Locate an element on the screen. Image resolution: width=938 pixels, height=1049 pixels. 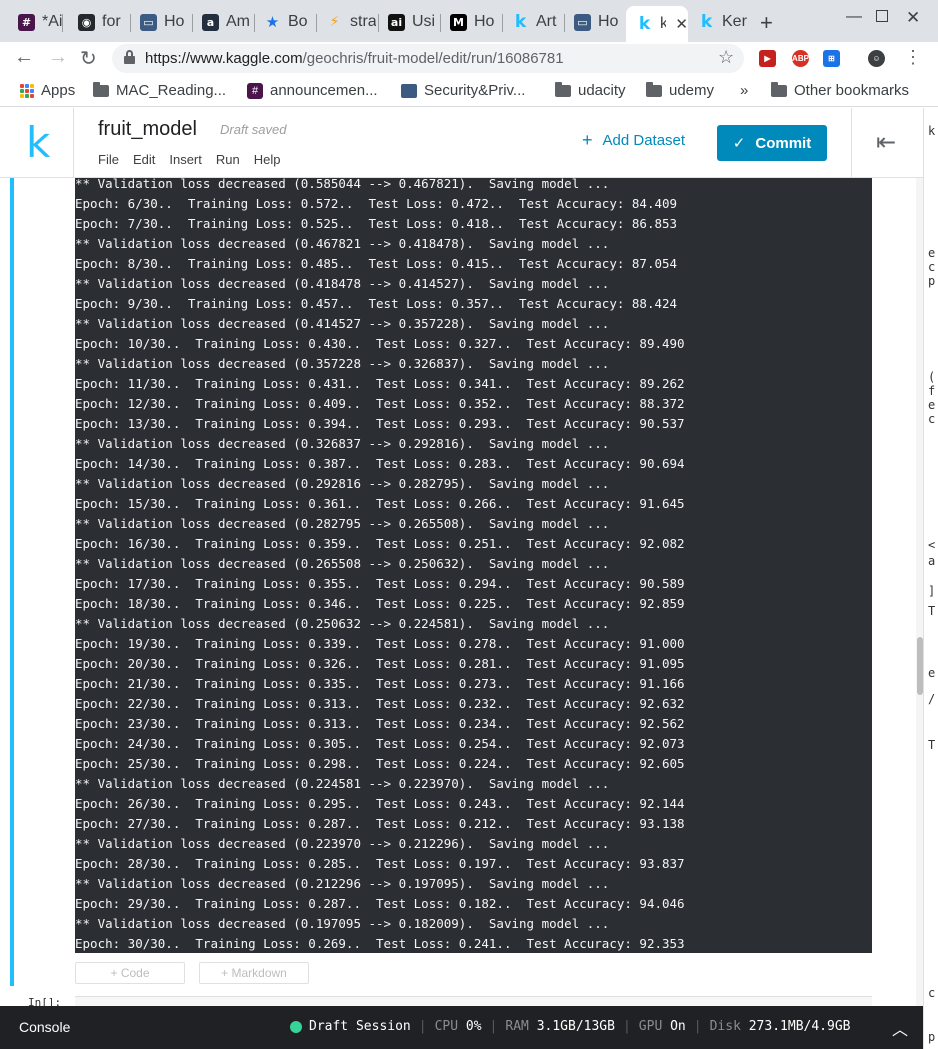
disk-value: 273.1MB/4.9GB is located at coordinates (799, 1026).